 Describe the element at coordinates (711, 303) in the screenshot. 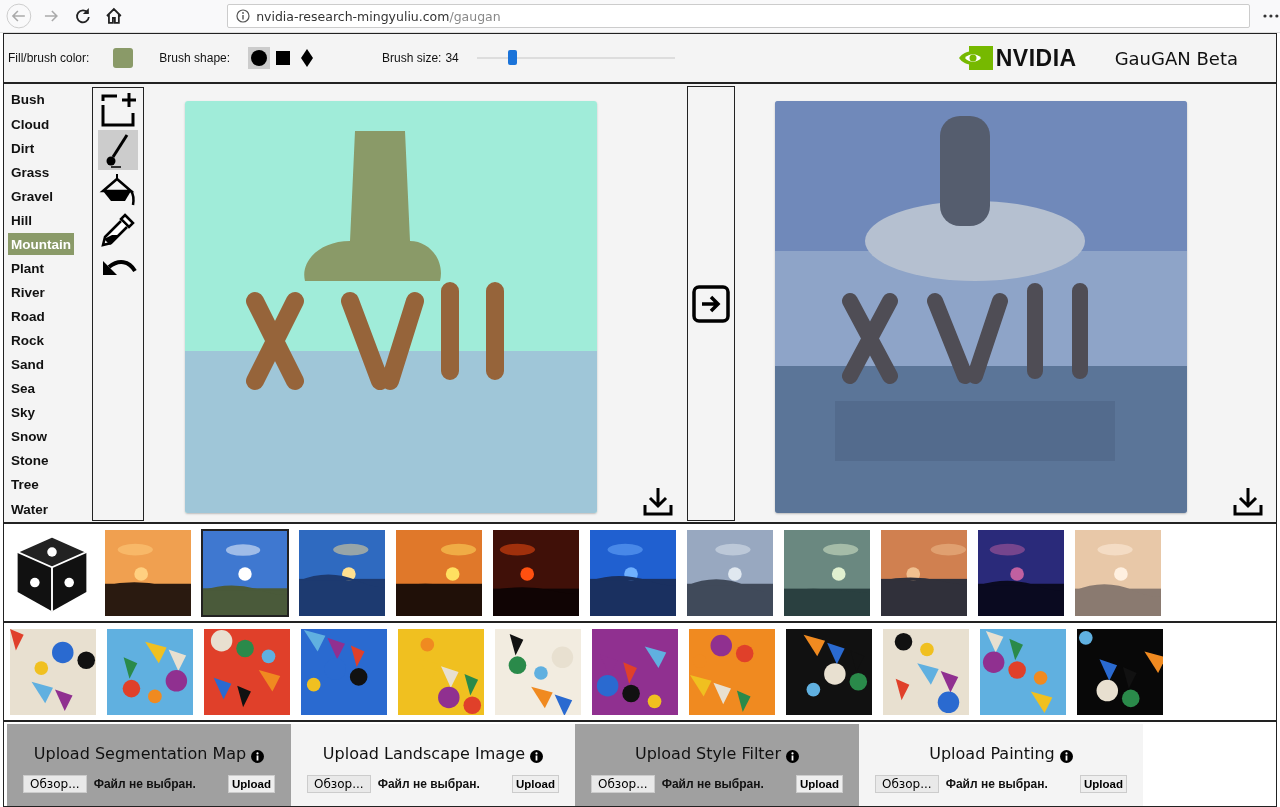

I see `arrow-right-icon` at that location.